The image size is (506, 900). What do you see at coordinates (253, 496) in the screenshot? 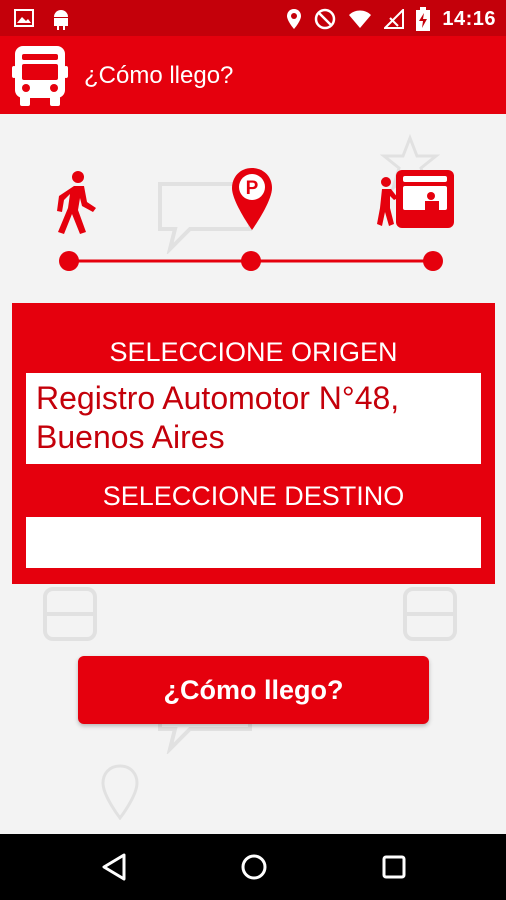
I see `destination-label: SELECCIONE DESTINO` at bounding box center [253, 496].